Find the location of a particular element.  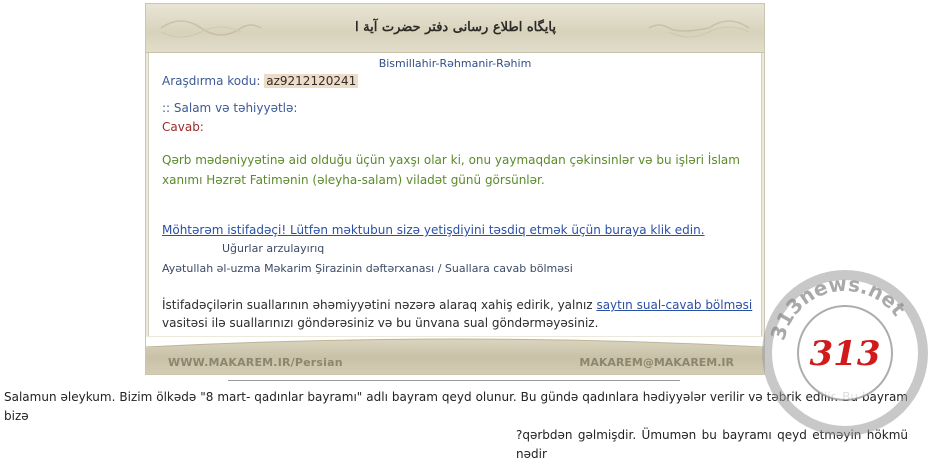

tracking-row: Araşdırma kodu: az9212120241 is located at coordinates (260, 81).